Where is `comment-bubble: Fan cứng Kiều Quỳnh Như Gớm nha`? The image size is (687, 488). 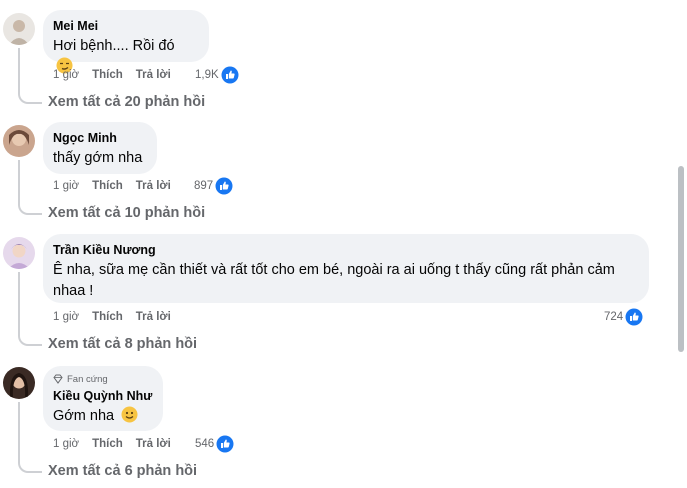 comment-bubble: Fan cứng Kiều Quỳnh Như Gớm nha is located at coordinates (103, 398).